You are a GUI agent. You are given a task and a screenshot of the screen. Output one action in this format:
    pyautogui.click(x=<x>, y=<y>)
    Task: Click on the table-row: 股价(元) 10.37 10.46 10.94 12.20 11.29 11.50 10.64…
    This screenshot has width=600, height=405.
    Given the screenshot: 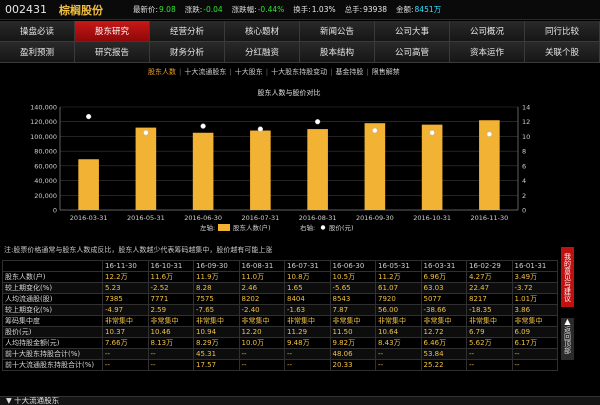 What is the action you would take?
    pyautogui.click(x=280, y=331)
    